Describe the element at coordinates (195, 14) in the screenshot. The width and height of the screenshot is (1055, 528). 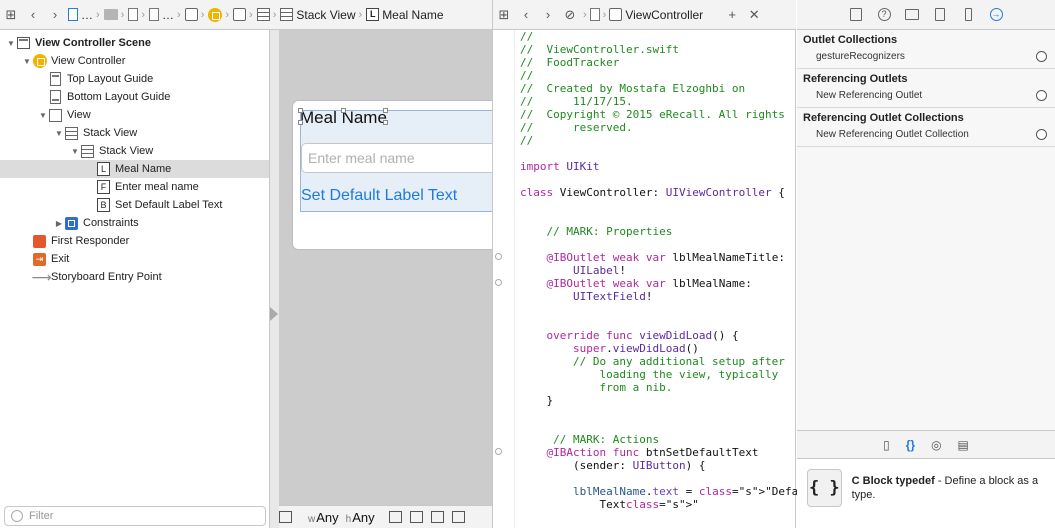
I see `breadcrumb-scene: ›` at that location.